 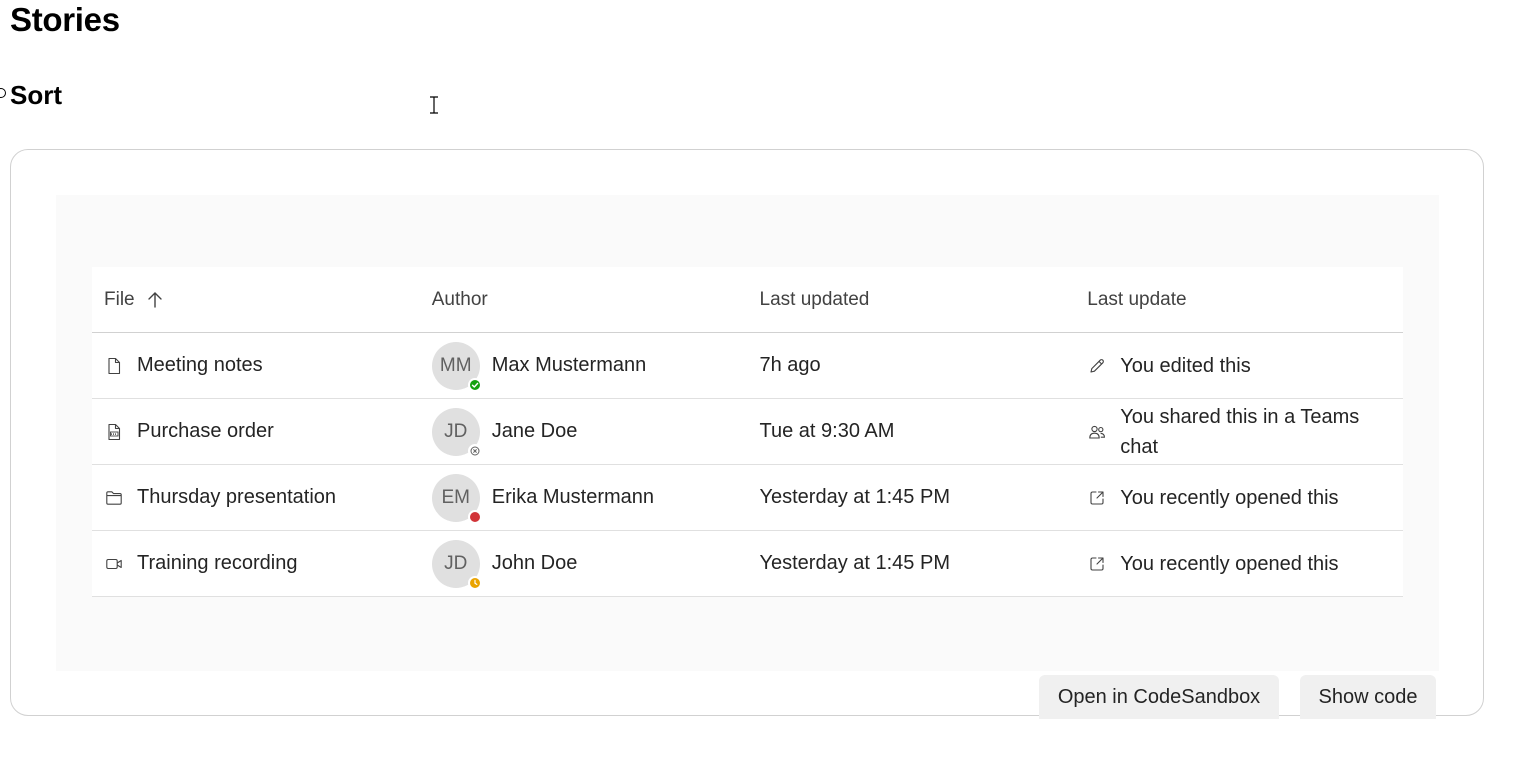 I want to click on author-cell: JD Jane Doe, so click(x=584, y=432).